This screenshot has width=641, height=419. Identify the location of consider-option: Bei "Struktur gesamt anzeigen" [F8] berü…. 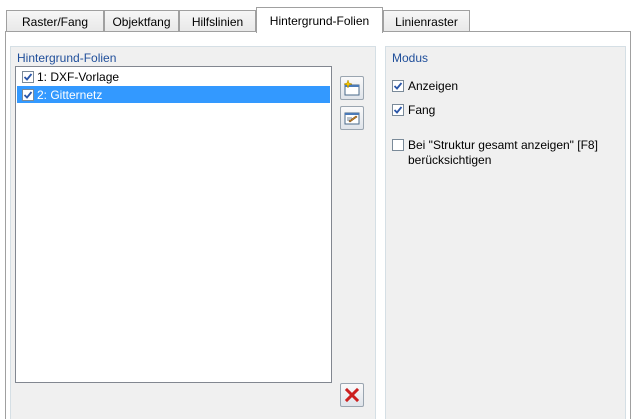
(495, 153).